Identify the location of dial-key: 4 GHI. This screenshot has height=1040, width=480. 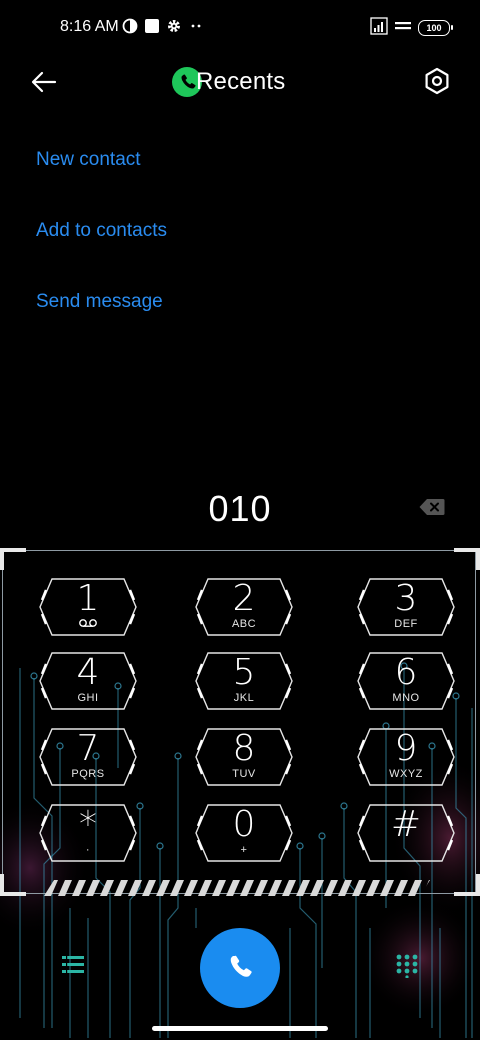
(88, 681).